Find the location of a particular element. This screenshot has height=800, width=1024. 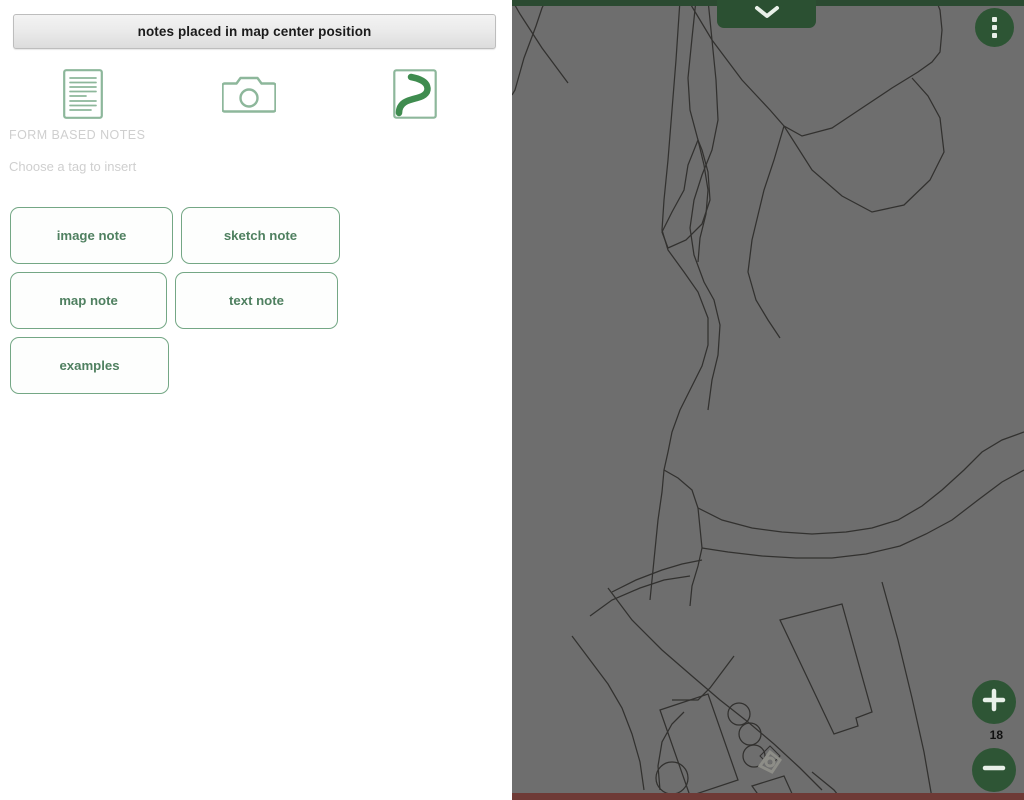

status-bar-bottom is located at coordinates (768, 796).